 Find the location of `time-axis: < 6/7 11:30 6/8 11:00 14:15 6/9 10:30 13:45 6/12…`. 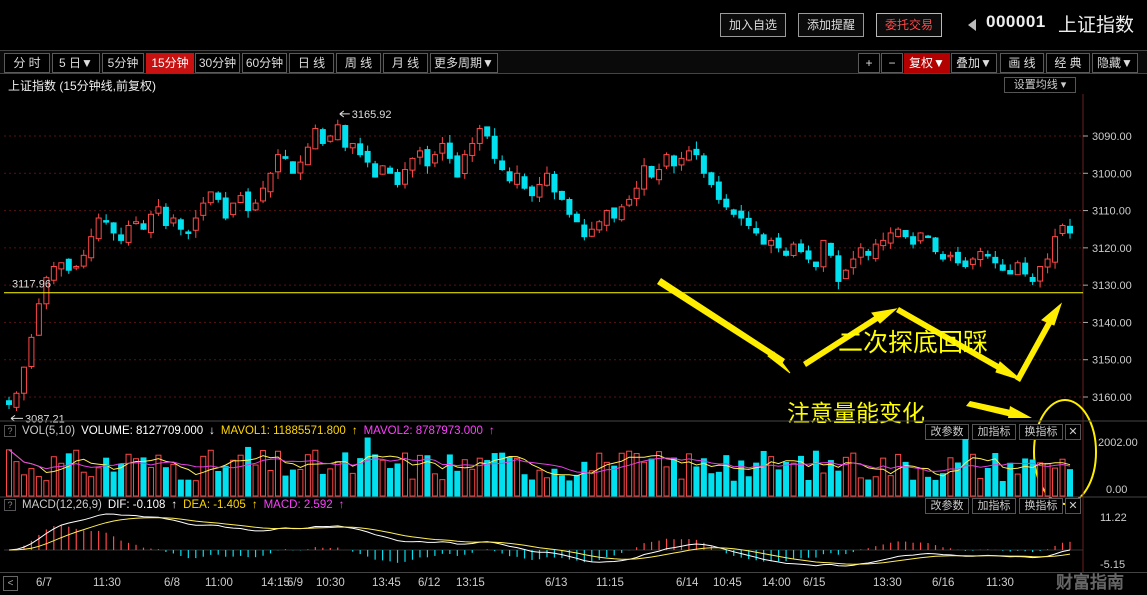

time-axis: < 6/7 11:30 6/8 11:00 14:15 6/9 10:30 13:45 6/12… is located at coordinates (573, 583).